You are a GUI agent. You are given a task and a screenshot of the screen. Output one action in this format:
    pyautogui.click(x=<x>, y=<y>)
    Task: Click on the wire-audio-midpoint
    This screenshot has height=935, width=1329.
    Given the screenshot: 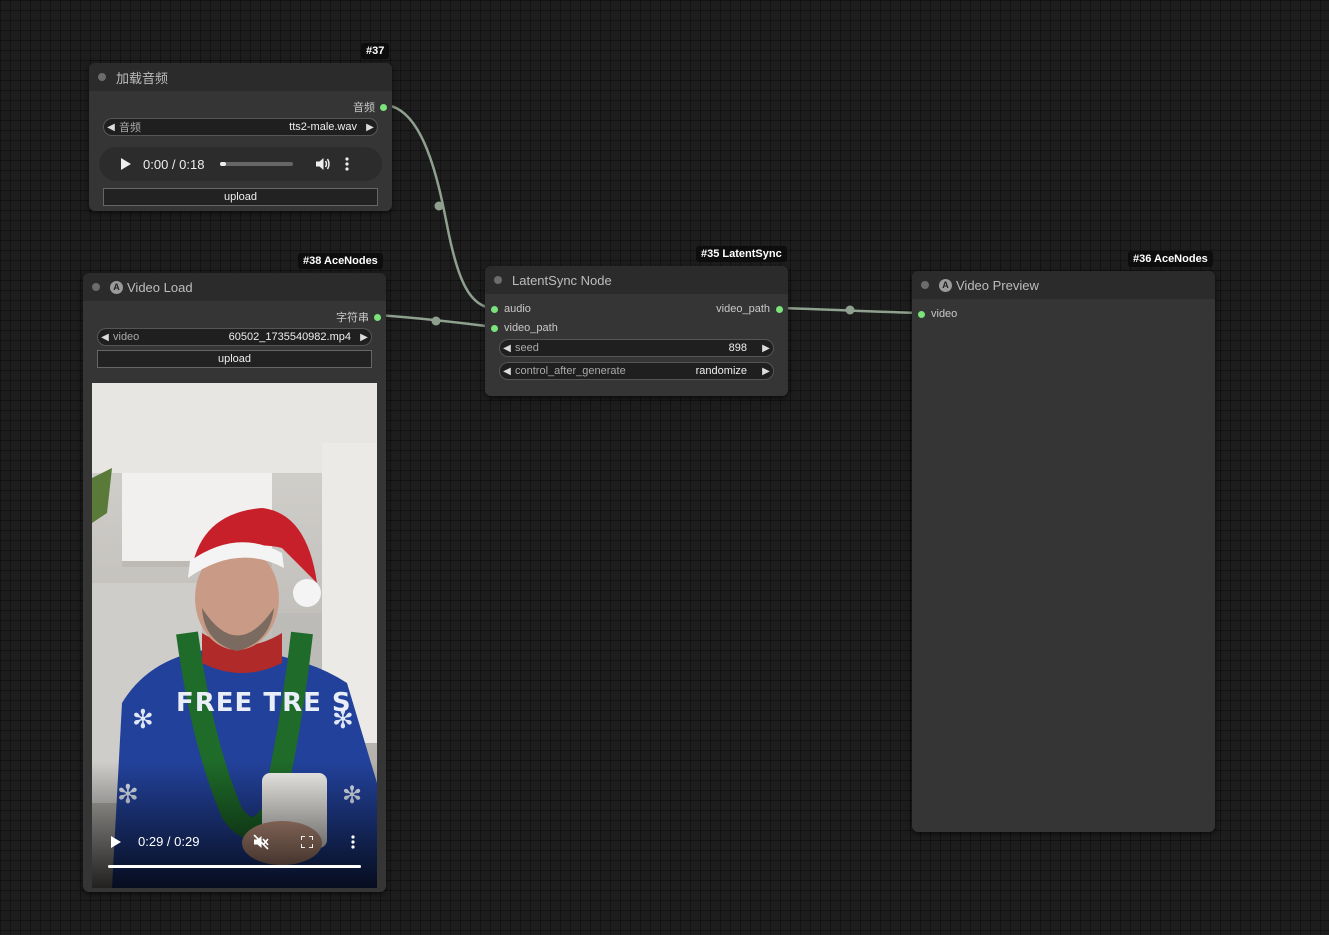 What is the action you would take?
    pyautogui.click(x=439, y=206)
    